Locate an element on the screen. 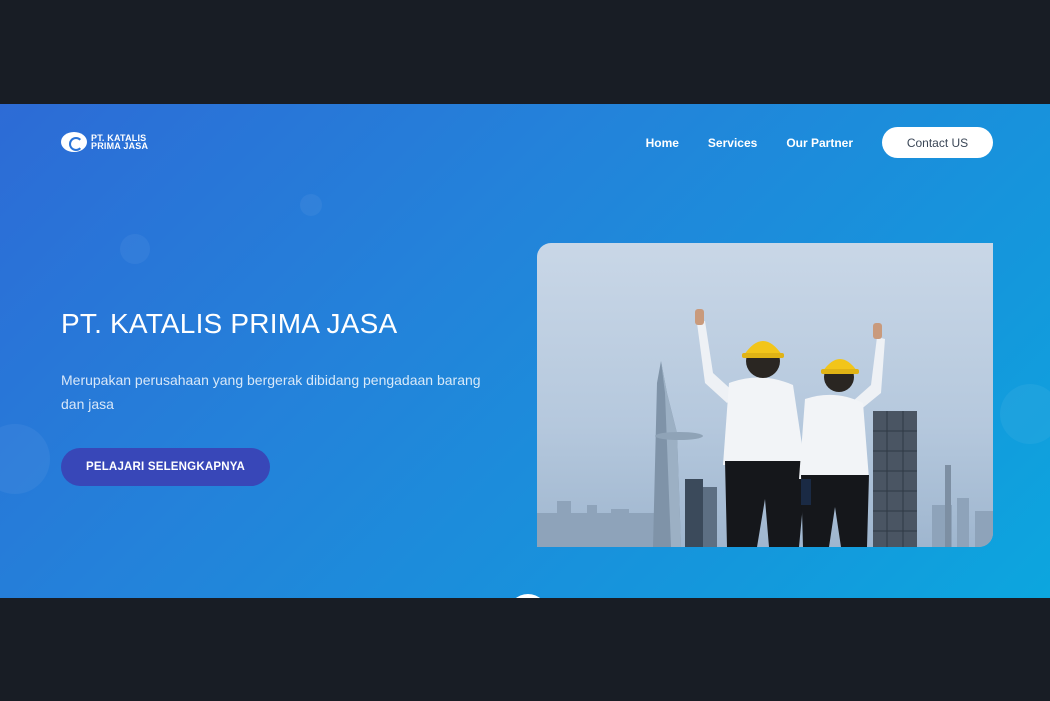 The image size is (1050, 701). hero-title: PT. KATALIS PRIMA JASA is located at coordinates (229, 323).